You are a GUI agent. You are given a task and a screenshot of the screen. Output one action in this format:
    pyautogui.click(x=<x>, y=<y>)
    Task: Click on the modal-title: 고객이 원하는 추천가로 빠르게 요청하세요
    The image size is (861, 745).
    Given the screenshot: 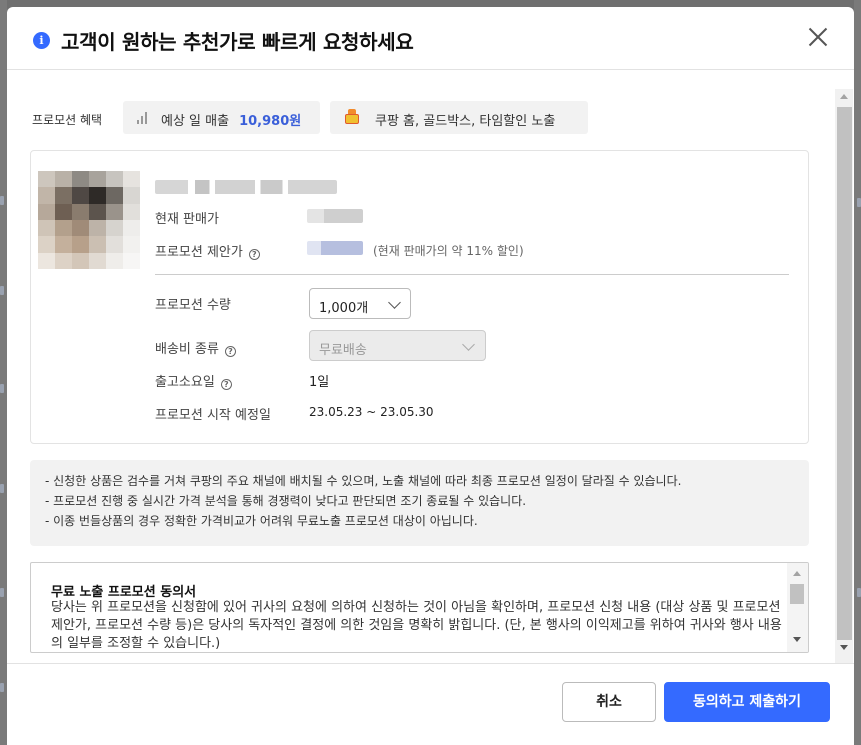 What is the action you would take?
    pyautogui.click(x=237, y=42)
    